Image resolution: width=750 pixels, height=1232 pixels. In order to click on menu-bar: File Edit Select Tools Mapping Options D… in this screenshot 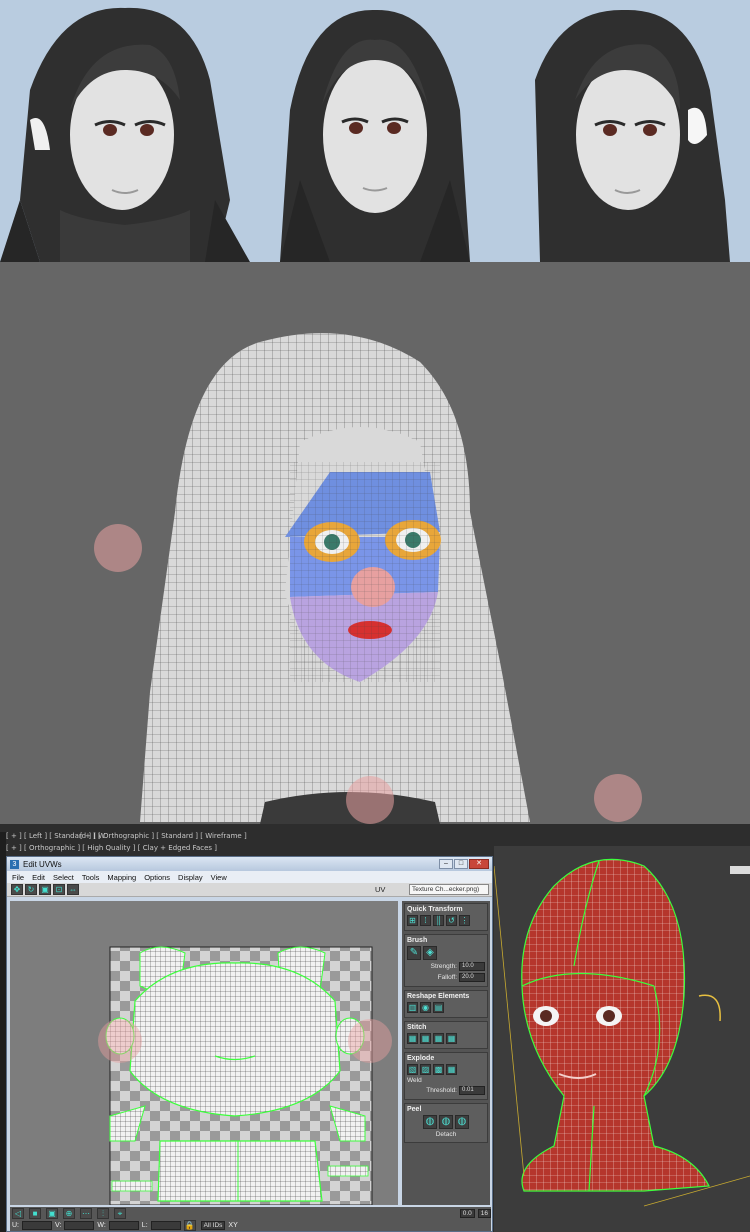, I will do `click(249, 877)`.